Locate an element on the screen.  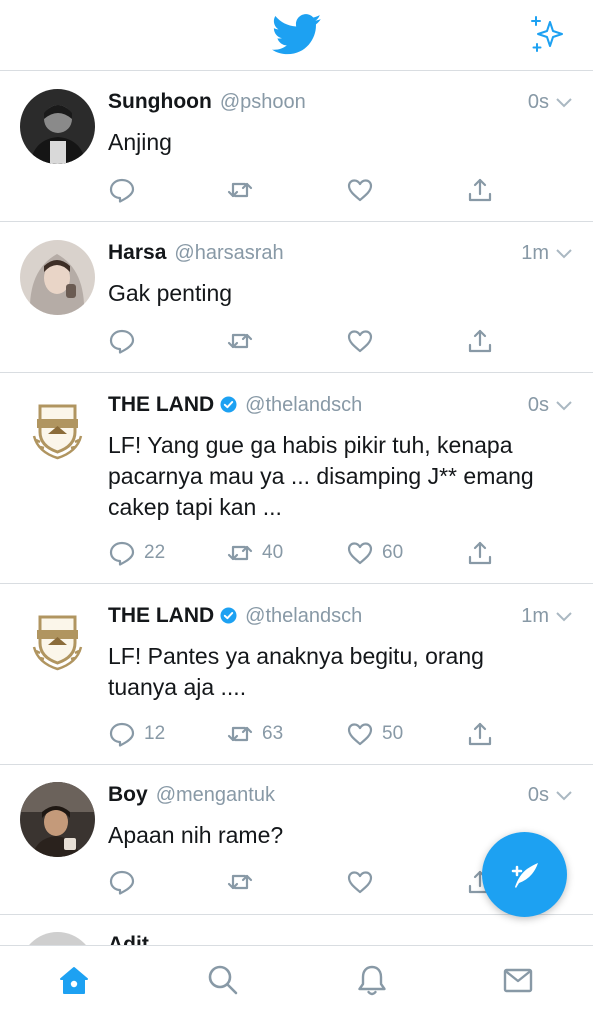
reply-button: 22 is located at coordinates (136, 553).